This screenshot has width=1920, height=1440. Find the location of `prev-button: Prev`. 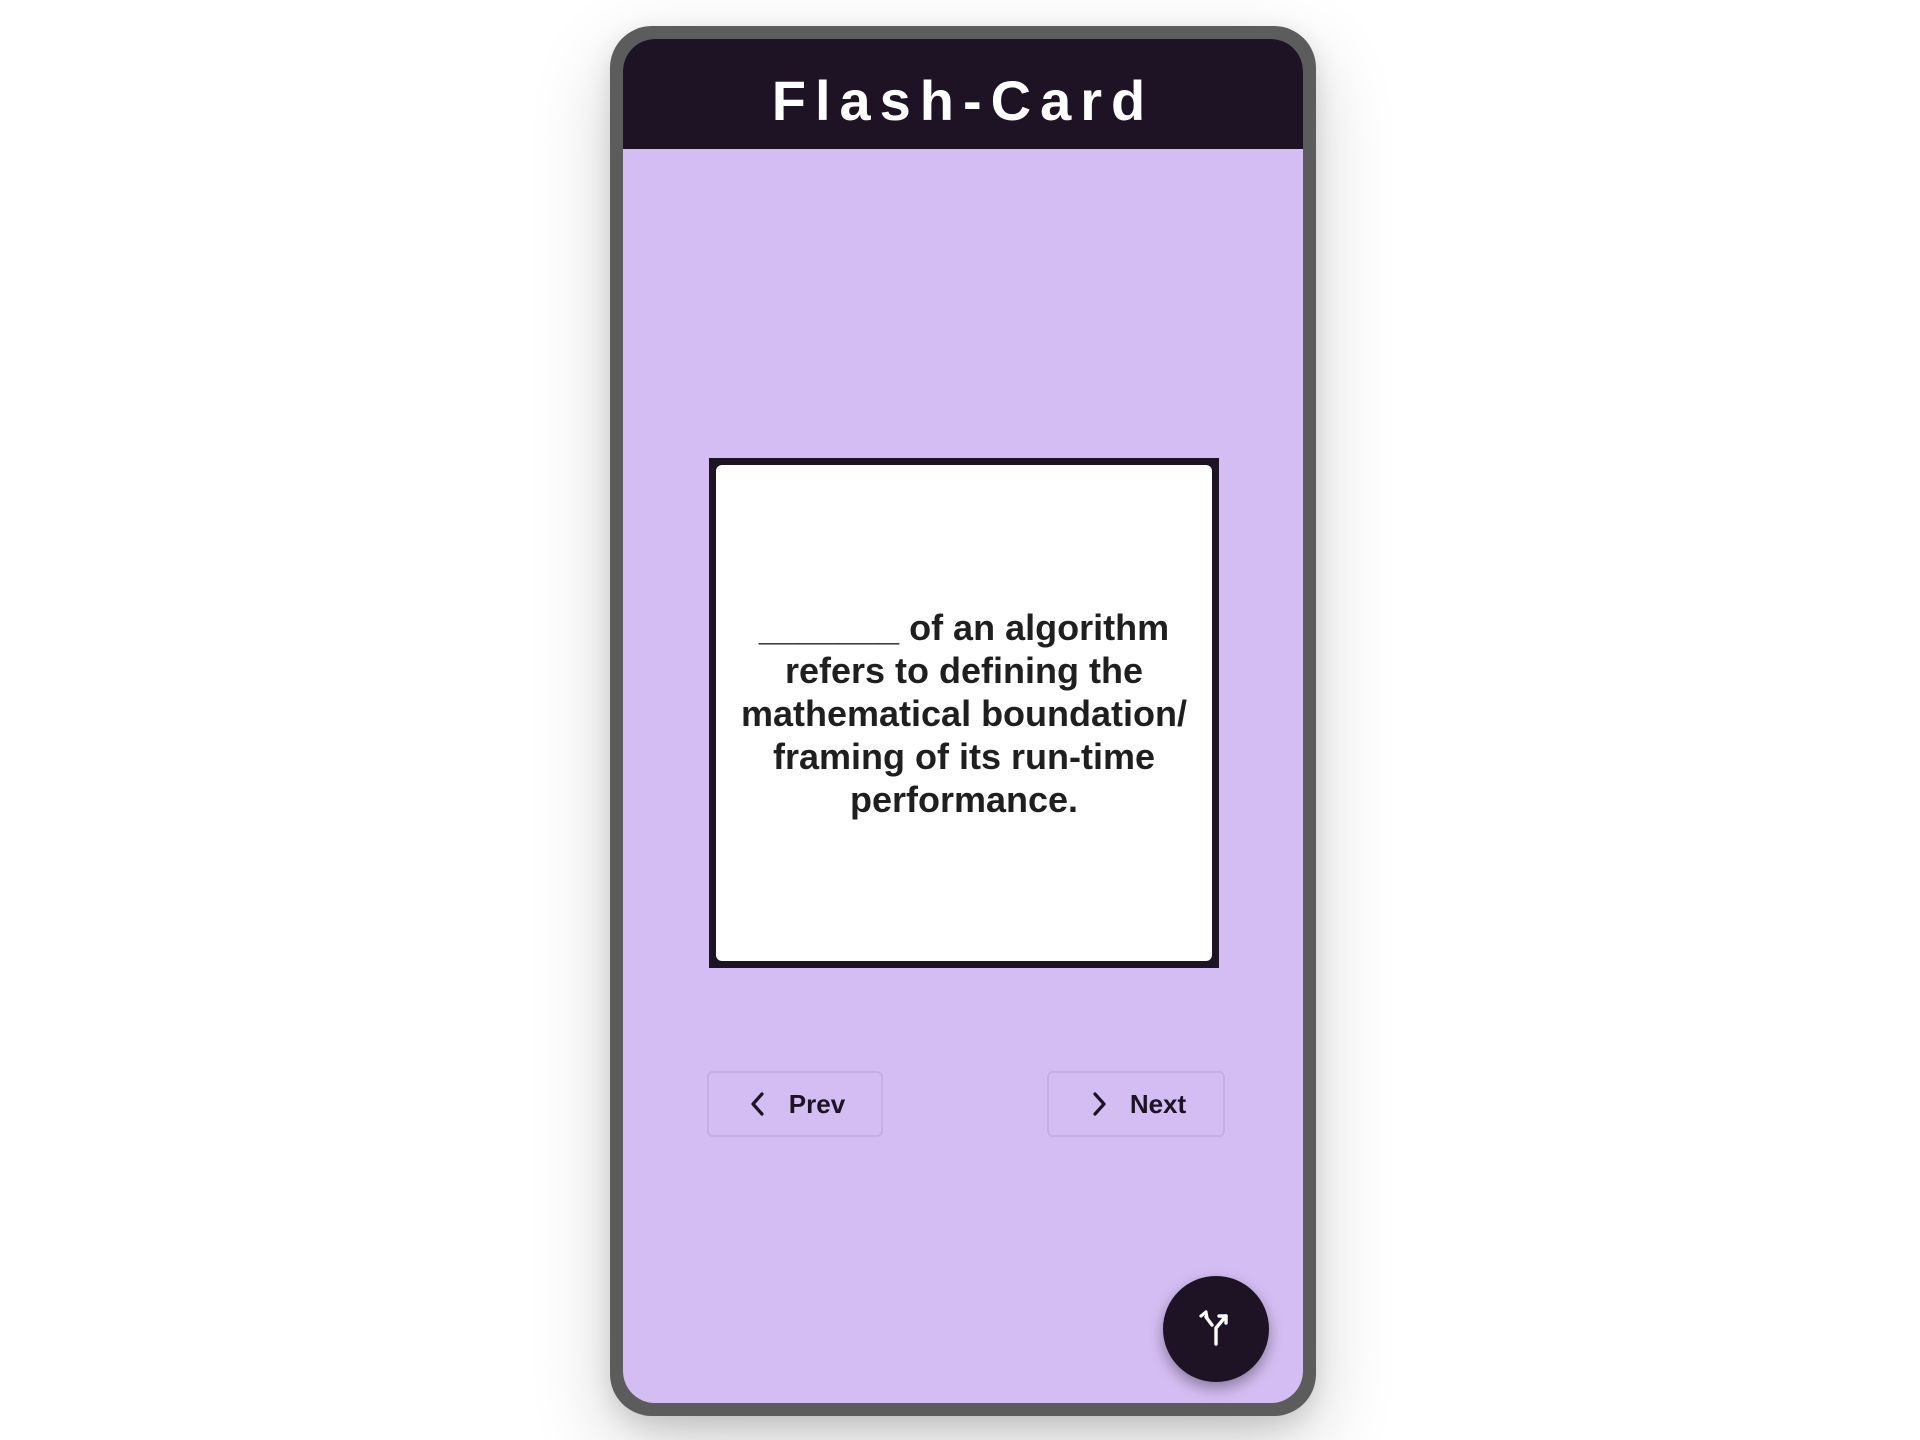

prev-button: Prev is located at coordinates (795, 1104).